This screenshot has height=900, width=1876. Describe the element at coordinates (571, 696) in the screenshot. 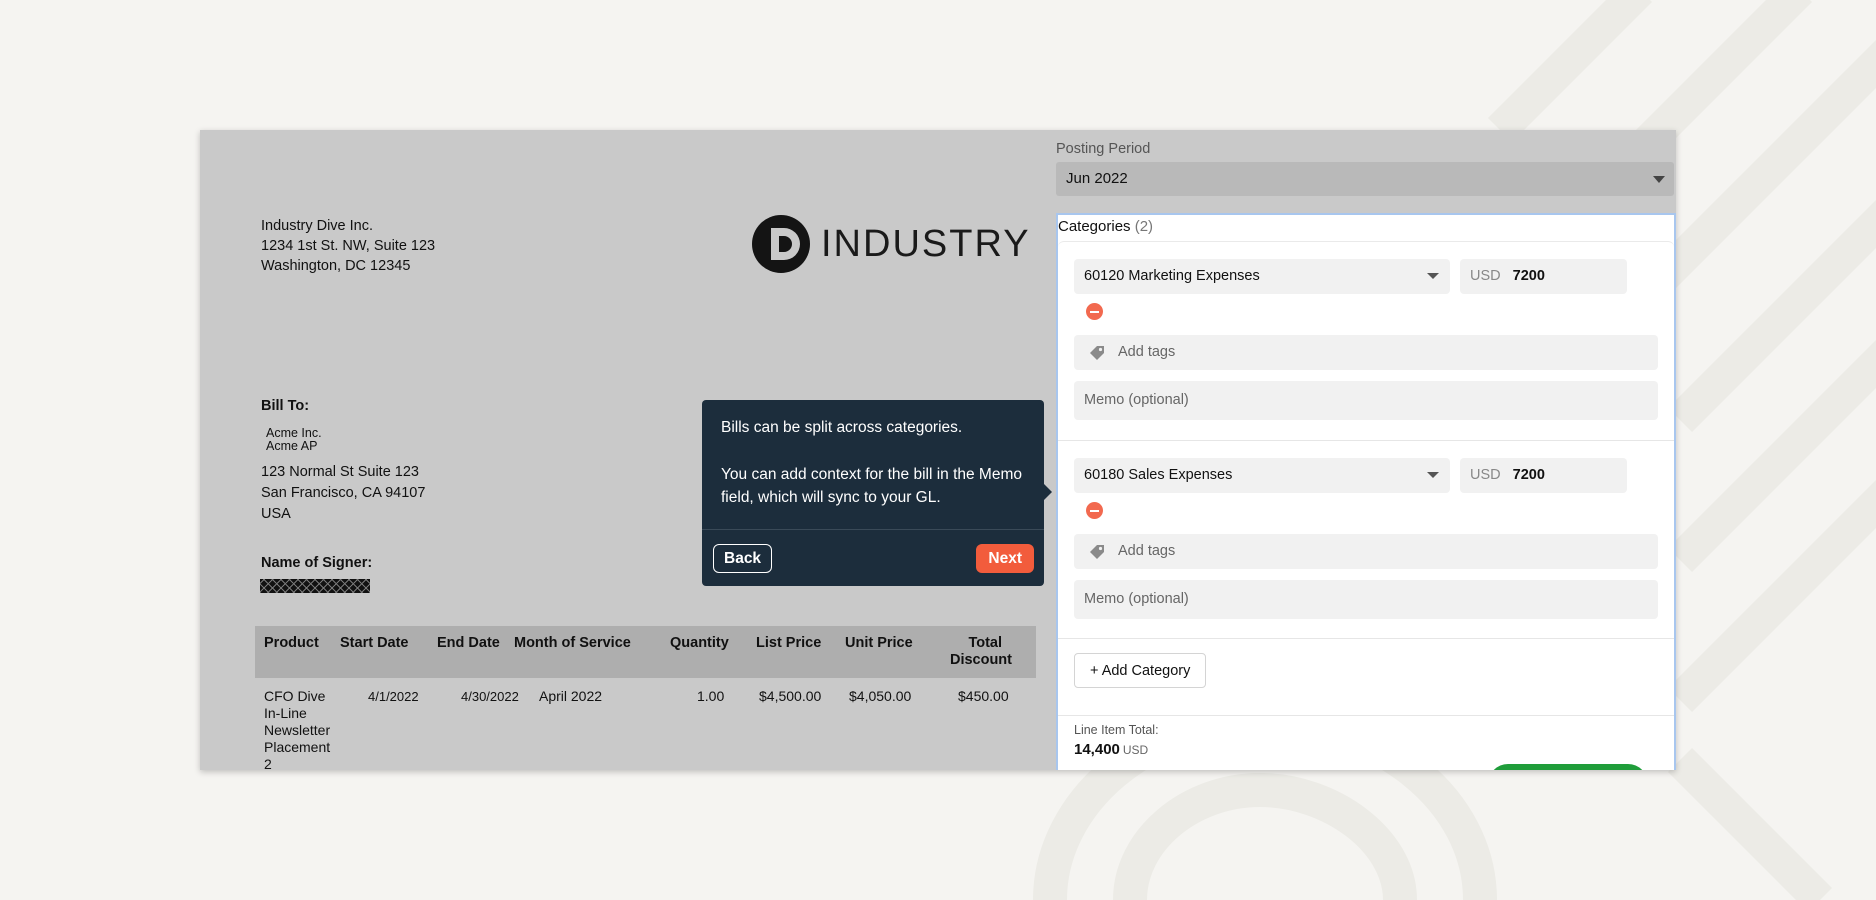

I see `cell-month-of-service: April 2022` at that location.